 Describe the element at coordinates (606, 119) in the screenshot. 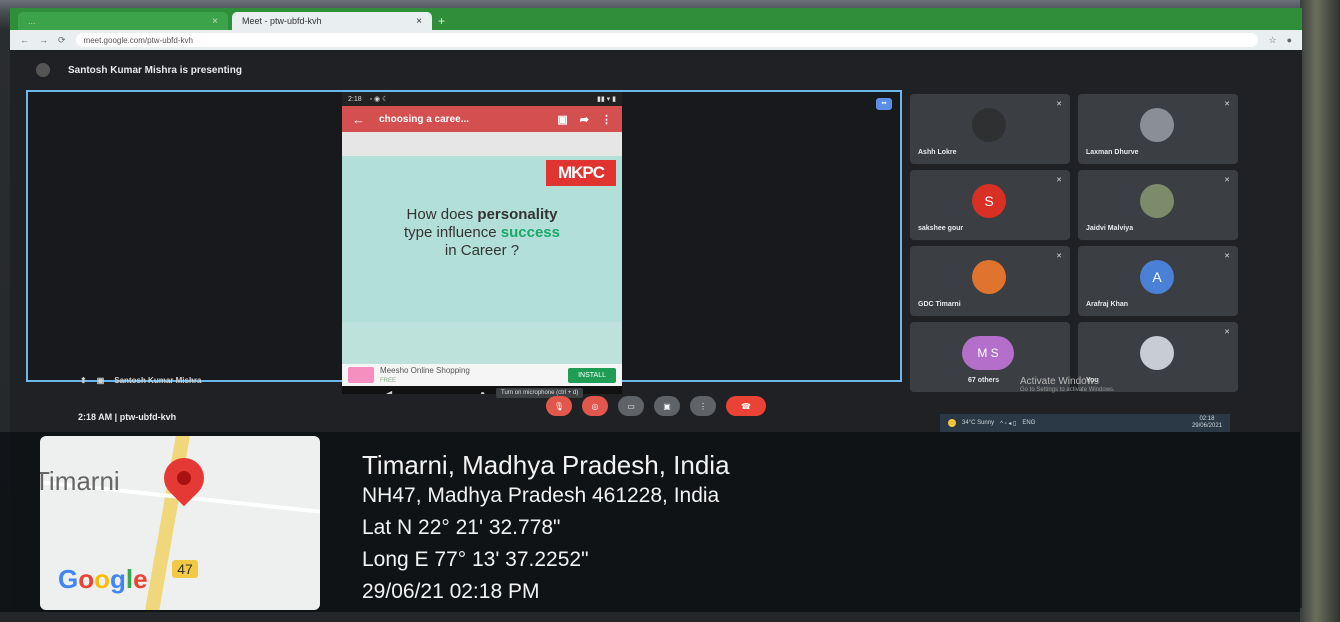

I see `more-vert-icon: ⋮` at that location.